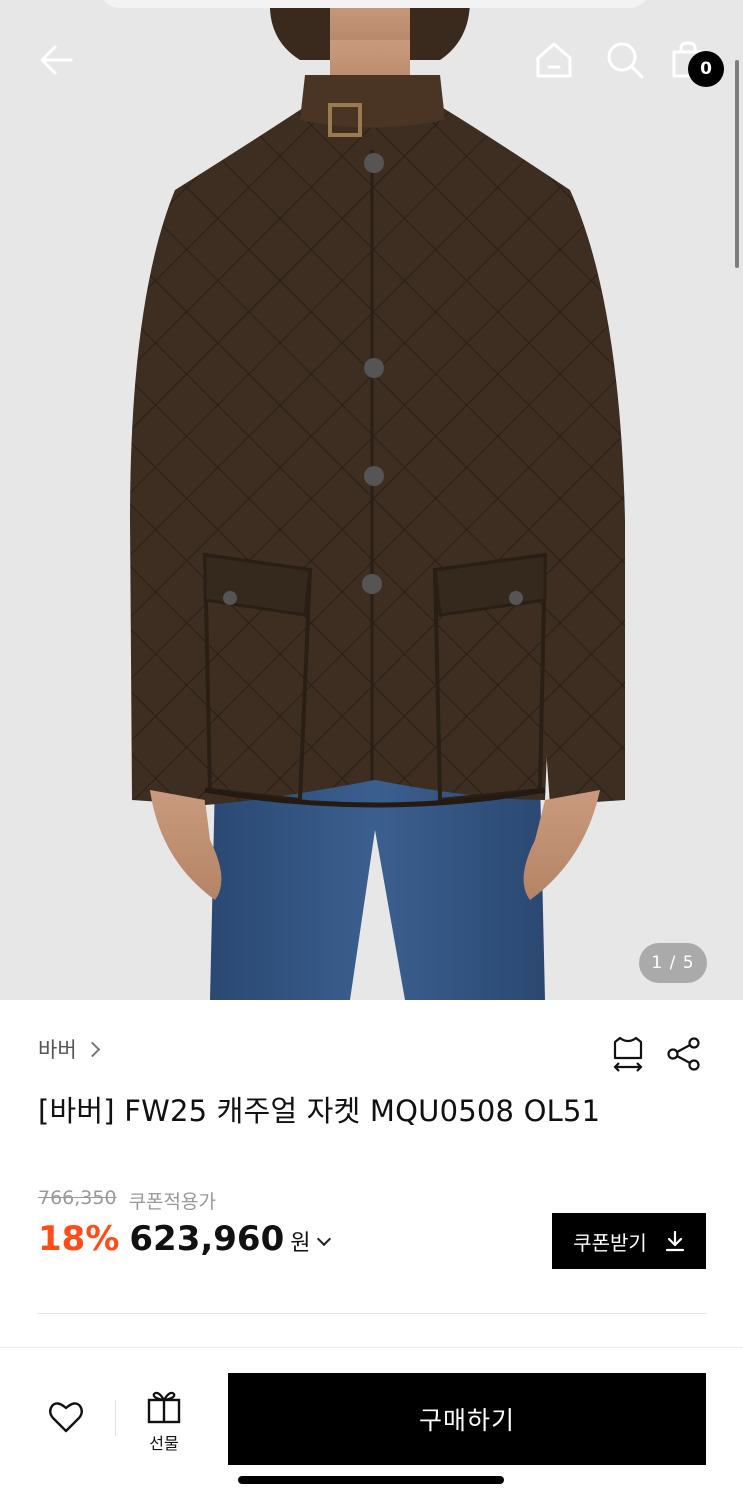  What do you see at coordinates (375, 4) in the screenshot?
I see `top-status-overlay` at bounding box center [375, 4].